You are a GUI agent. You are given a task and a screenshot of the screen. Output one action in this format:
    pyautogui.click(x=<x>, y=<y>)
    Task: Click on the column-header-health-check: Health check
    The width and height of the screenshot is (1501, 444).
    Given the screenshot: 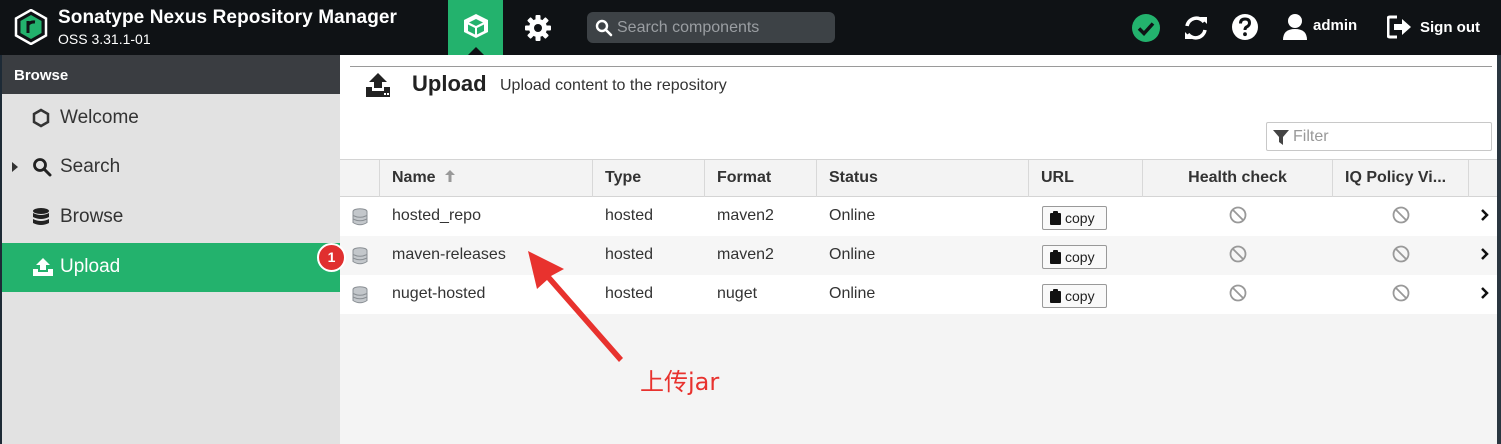 What is the action you would take?
    pyautogui.click(x=1238, y=178)
    